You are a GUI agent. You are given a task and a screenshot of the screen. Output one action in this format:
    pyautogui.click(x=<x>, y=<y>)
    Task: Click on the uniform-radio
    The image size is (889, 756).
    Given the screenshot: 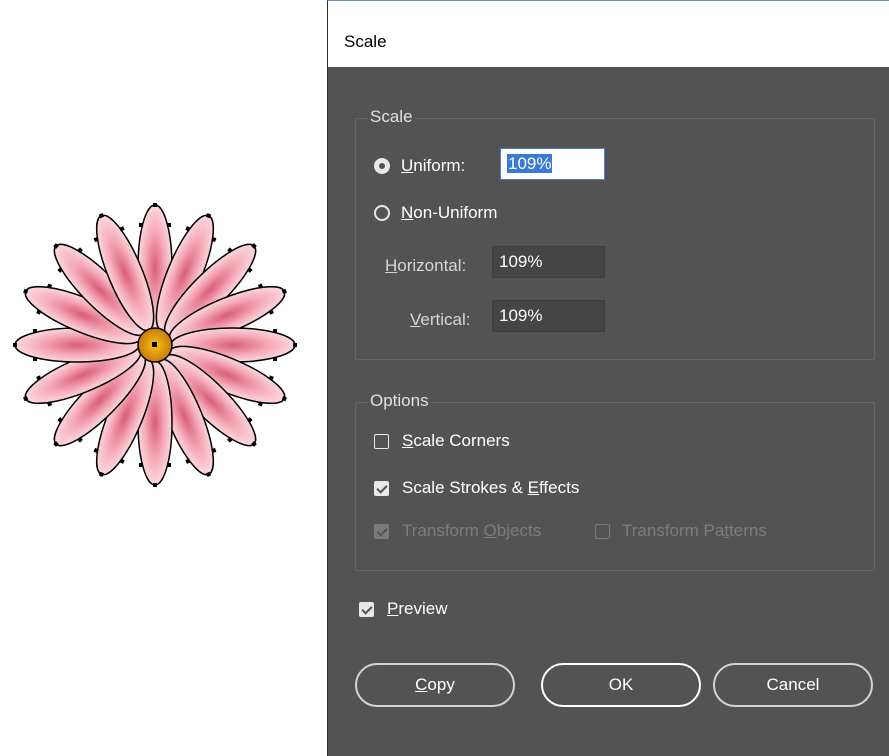 What is the action you would take?
    pyautogui.click(x=382, y=166)
    